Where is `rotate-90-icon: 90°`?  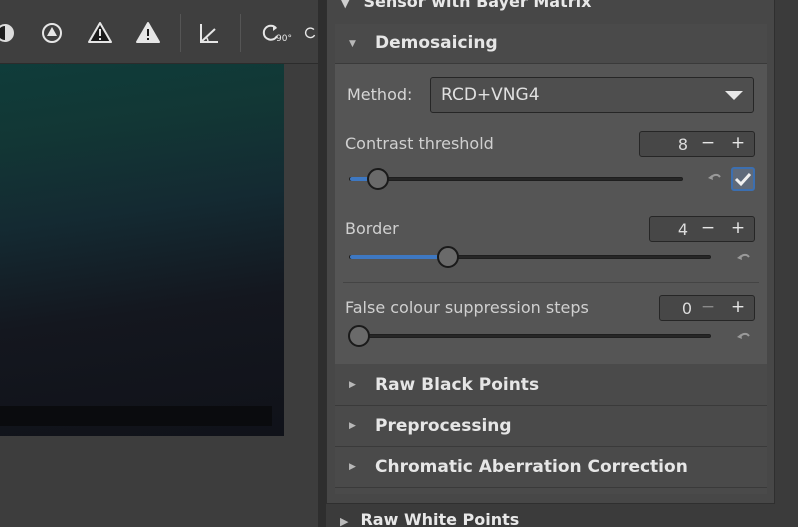
rotate-90-icon: 90° is located at coordinates (276, 33).